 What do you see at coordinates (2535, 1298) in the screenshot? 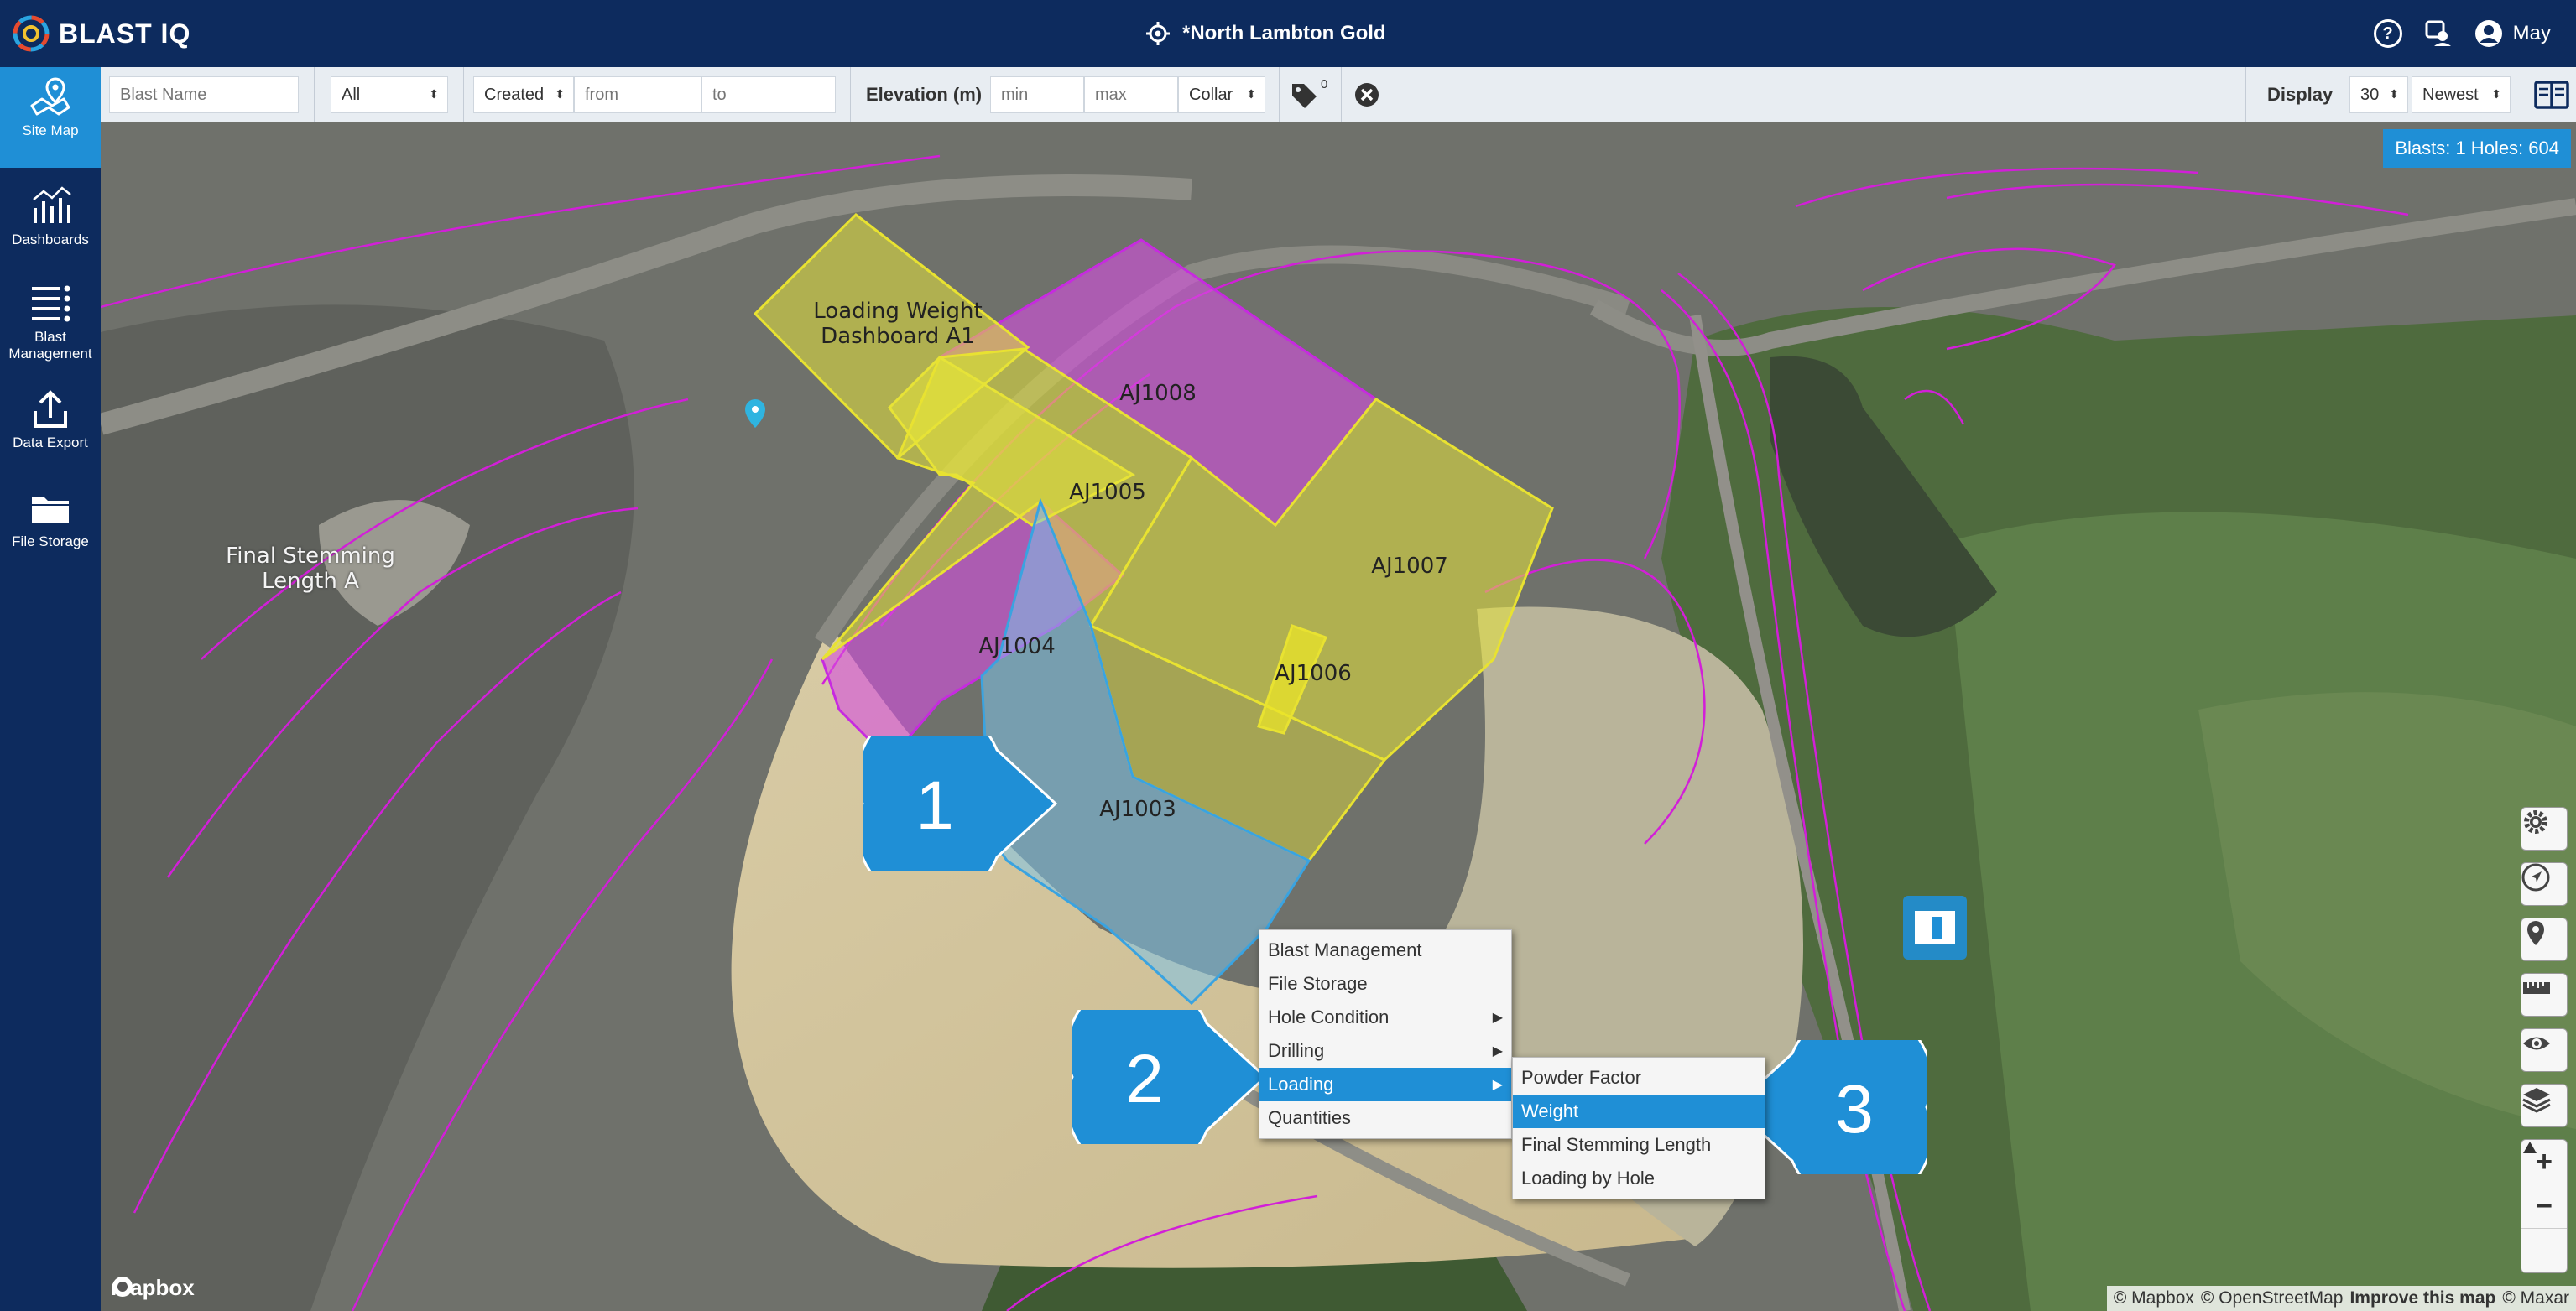
I see `attribution-maxar-link: © Maxar` at bounding box center [2535, 1298].